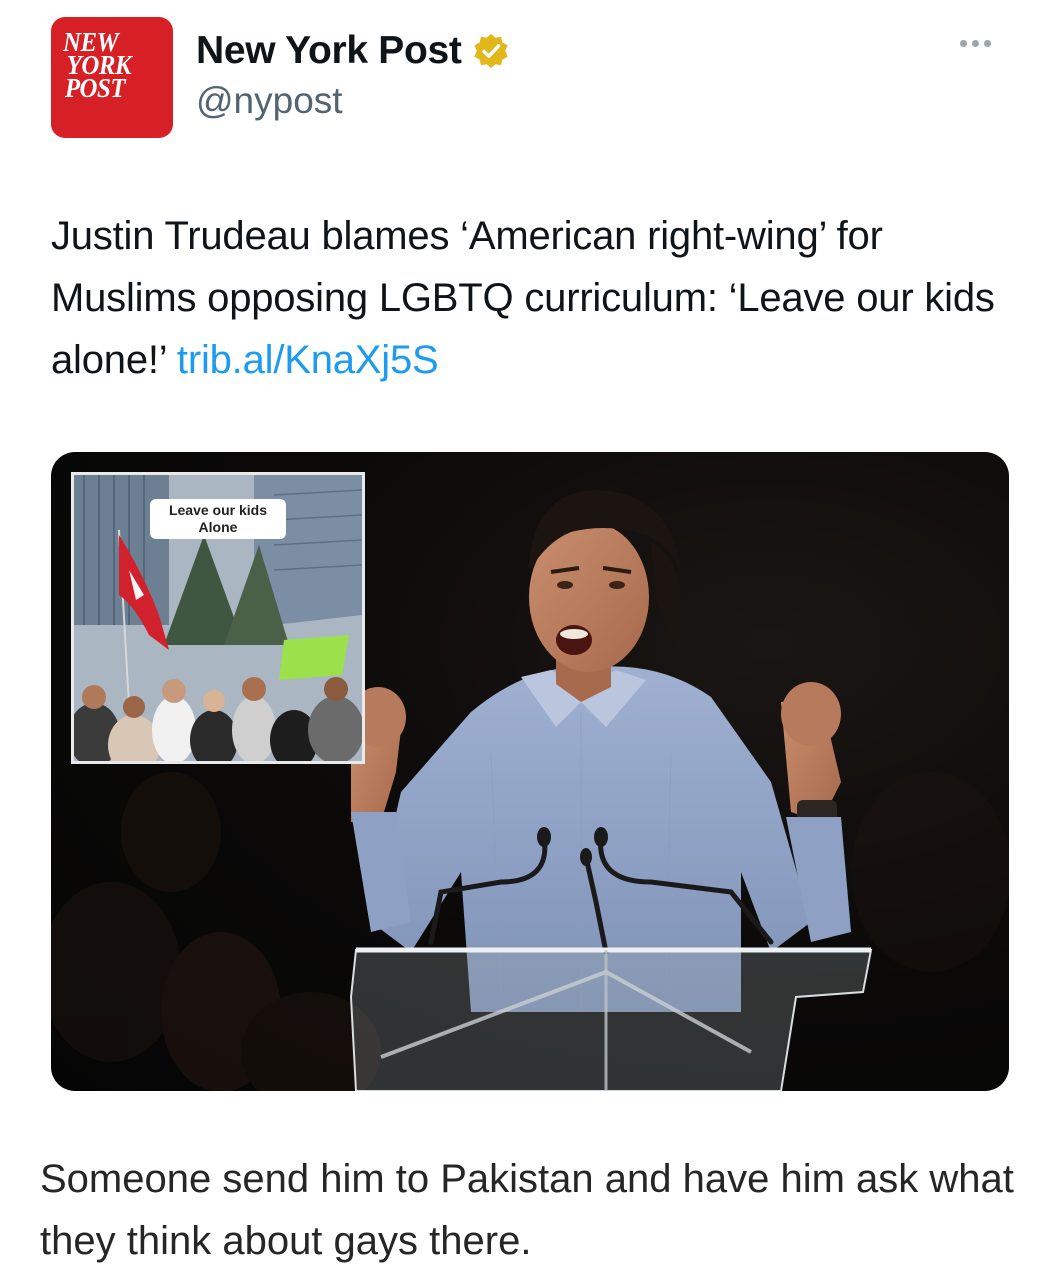 The image size is (1061, 1280). Describe the element at coordinates (218, 618) in the screenshot. I see `protest-inset-image: Leave our kids Alone` at that location.